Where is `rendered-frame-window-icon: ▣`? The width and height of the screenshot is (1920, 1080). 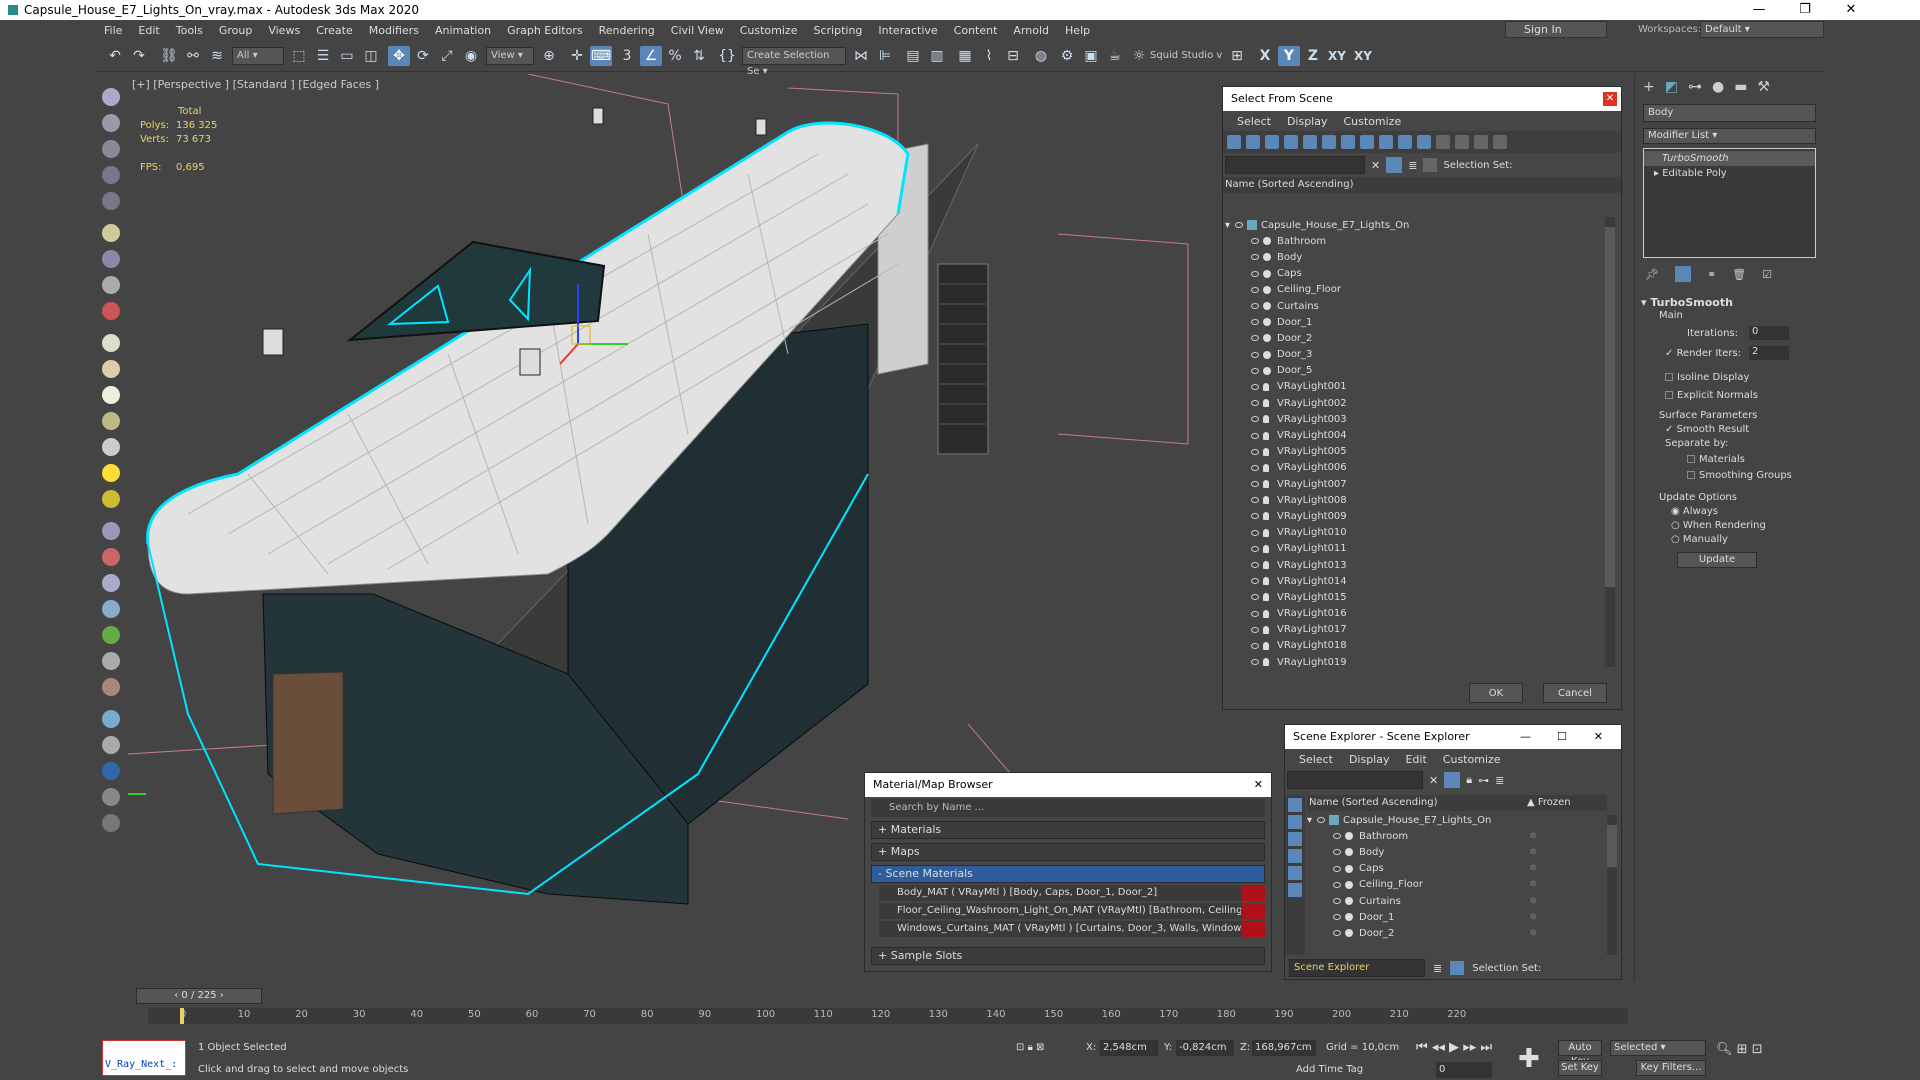 rendered-frame-window-icon: ▣ is located at coordinates (1091, 56).